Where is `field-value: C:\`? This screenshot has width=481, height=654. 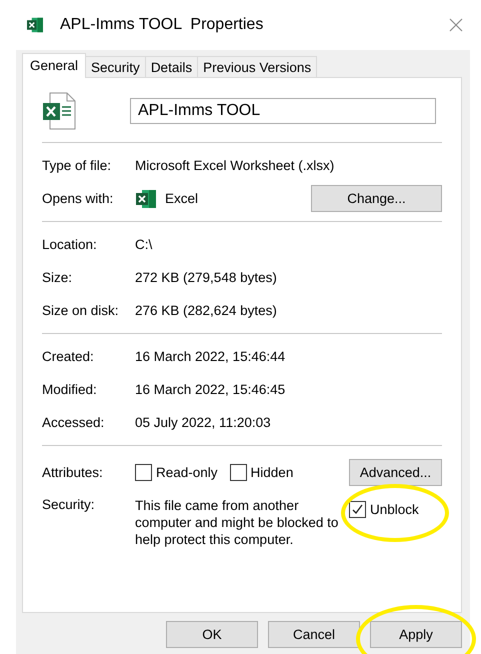
field-value: C:\ is located at coordinates (144, 244).